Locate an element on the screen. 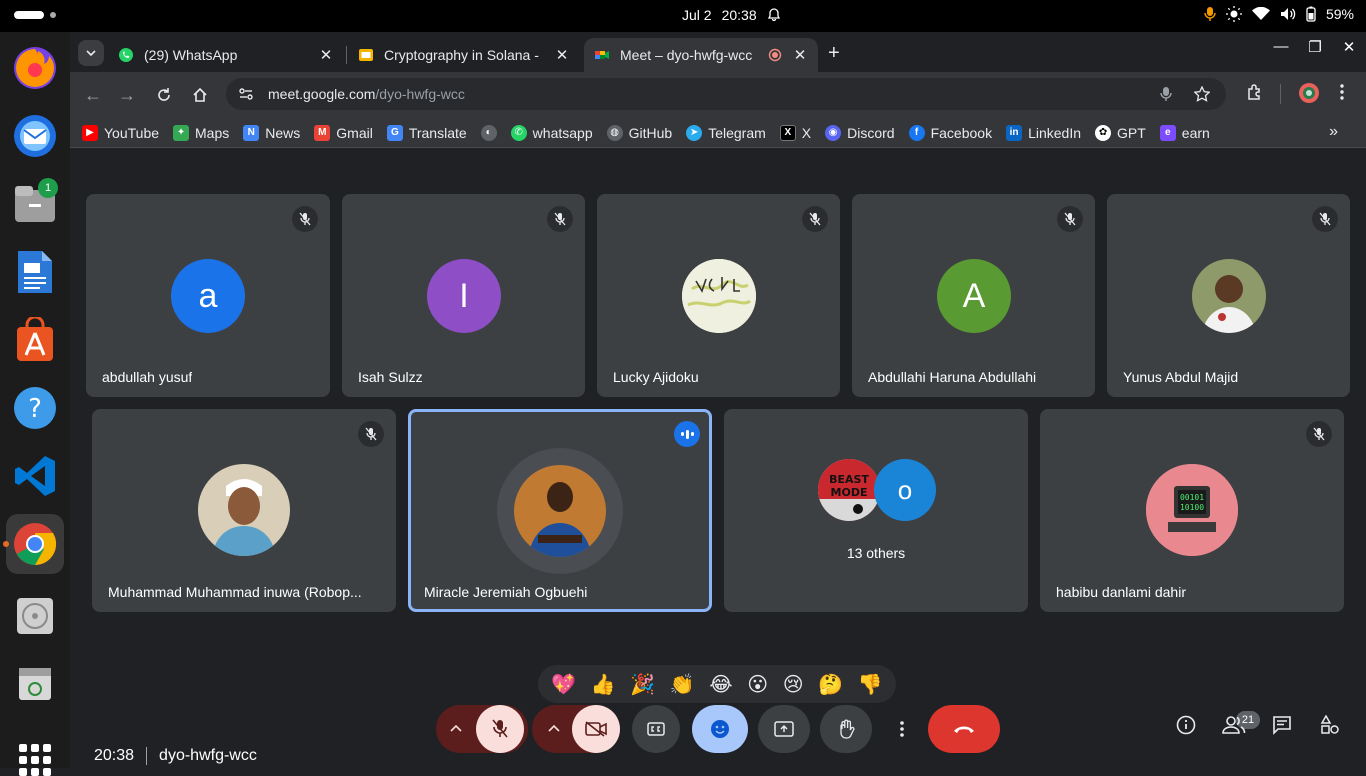 This screenshot has height=776, width=1366. bookmark-gpt: ✿ GPT is located at coordinates (1120, 132).